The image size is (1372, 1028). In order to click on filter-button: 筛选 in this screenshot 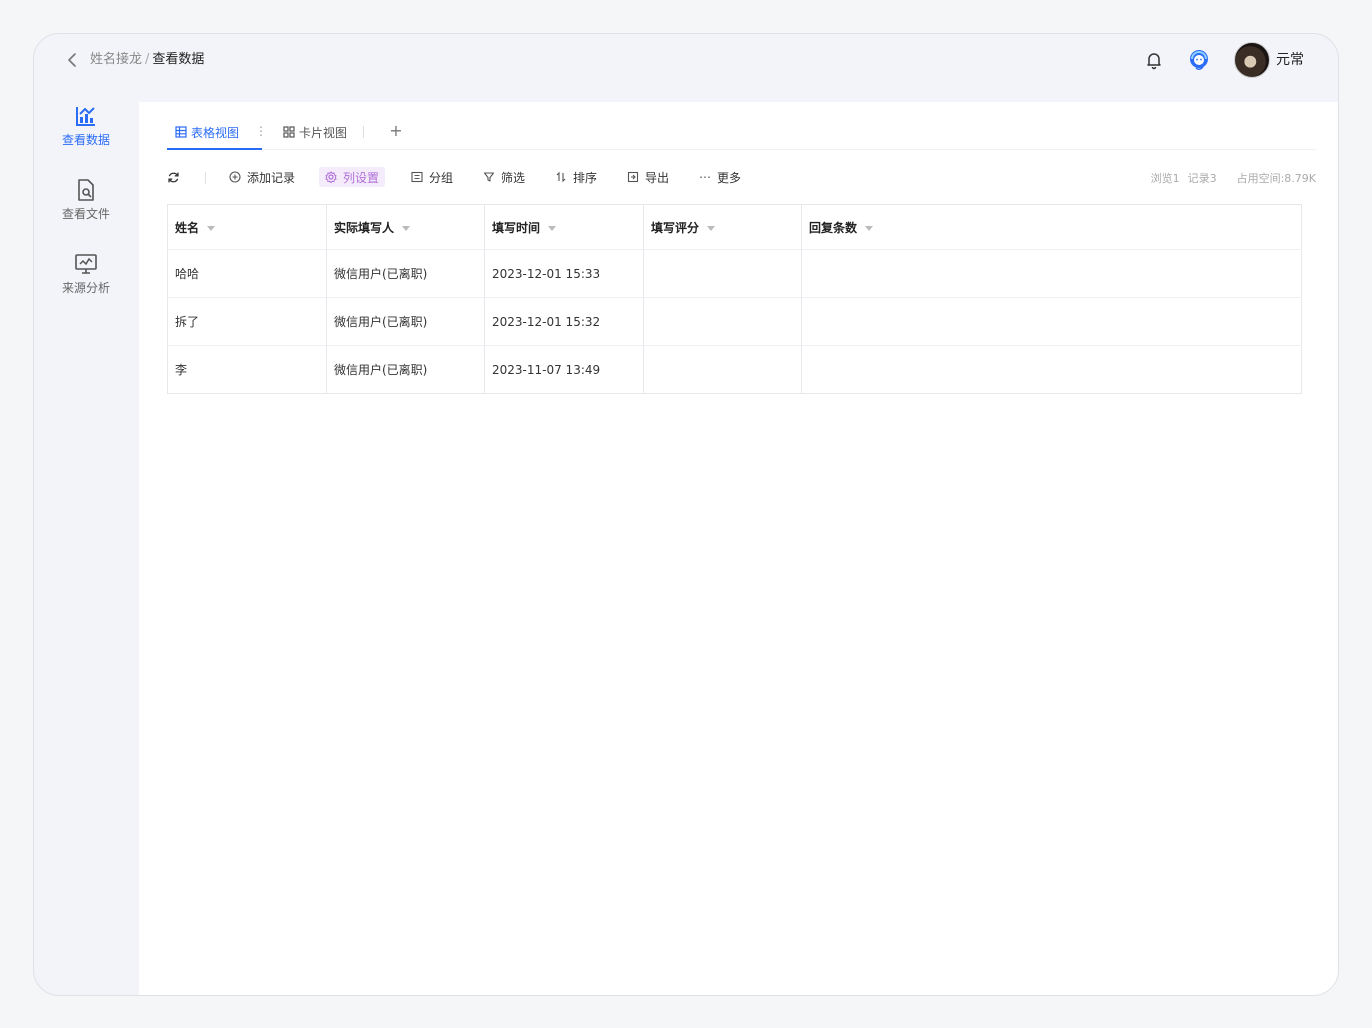, I will do `click(504, 177)`.